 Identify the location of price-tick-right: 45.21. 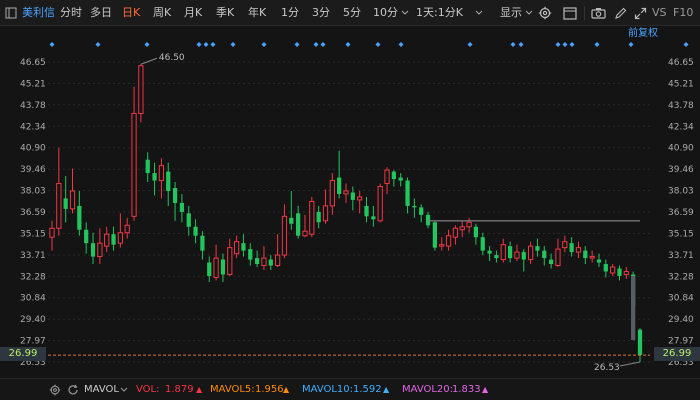
(681, 84).